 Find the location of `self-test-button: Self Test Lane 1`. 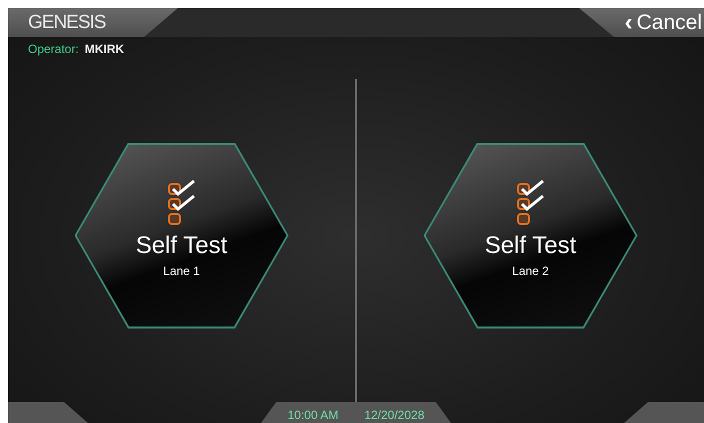

self-test-button: Self Test Lane 1 is located at coordinates (181, 235).